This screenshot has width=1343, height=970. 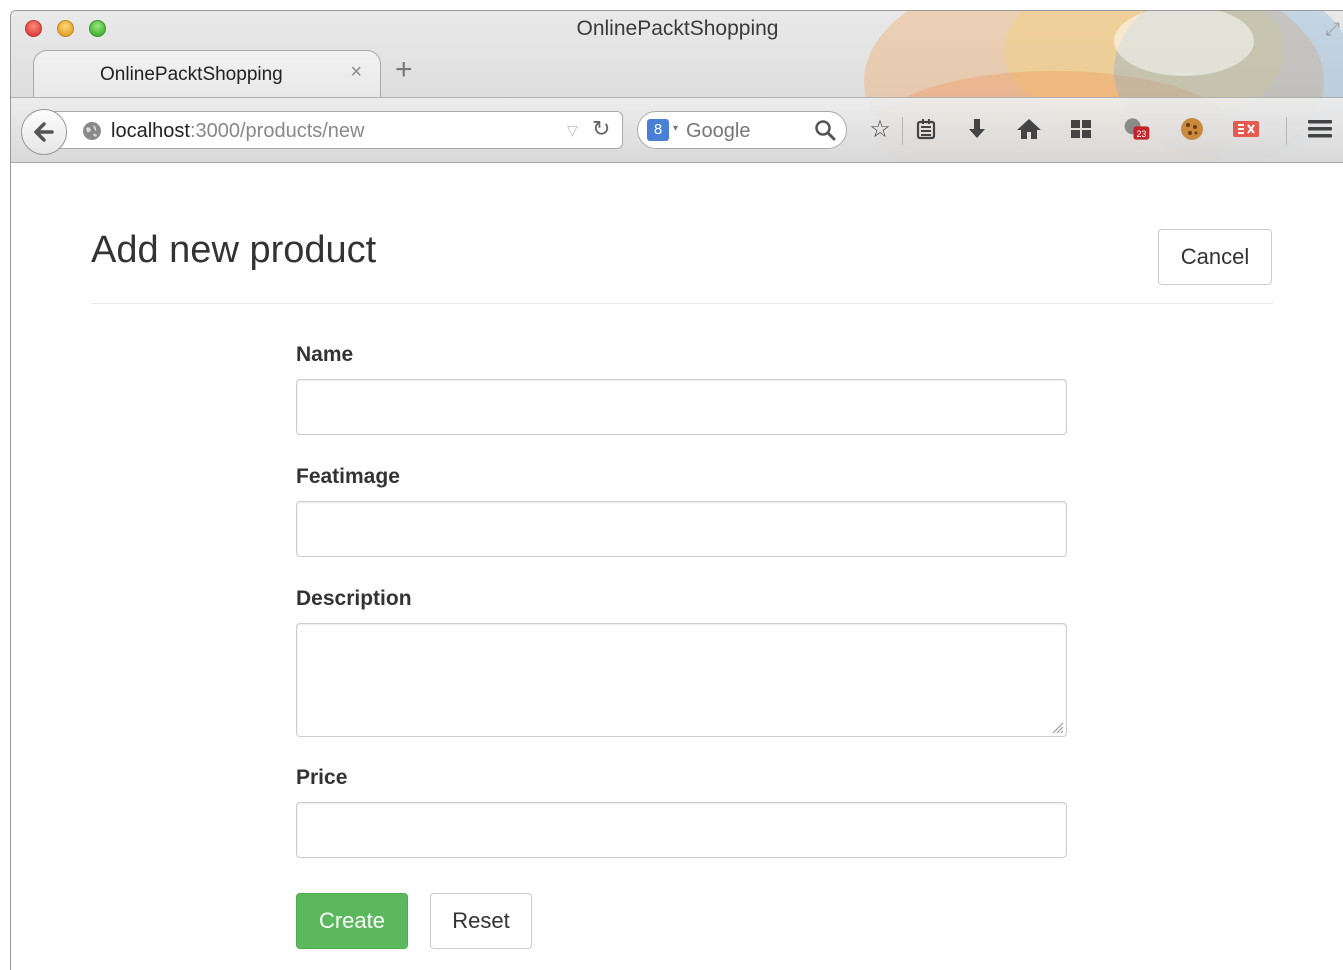 What do you see at coordinates (681, 529) in the screenshot?
I see `featimage-input` at bounding box center [681, 529].